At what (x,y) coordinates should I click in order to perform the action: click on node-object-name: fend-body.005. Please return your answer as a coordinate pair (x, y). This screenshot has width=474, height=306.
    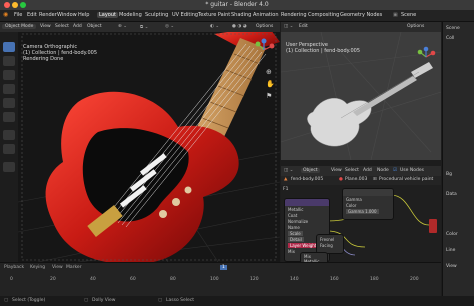
    Looking at the image, I should click on (307, 179).